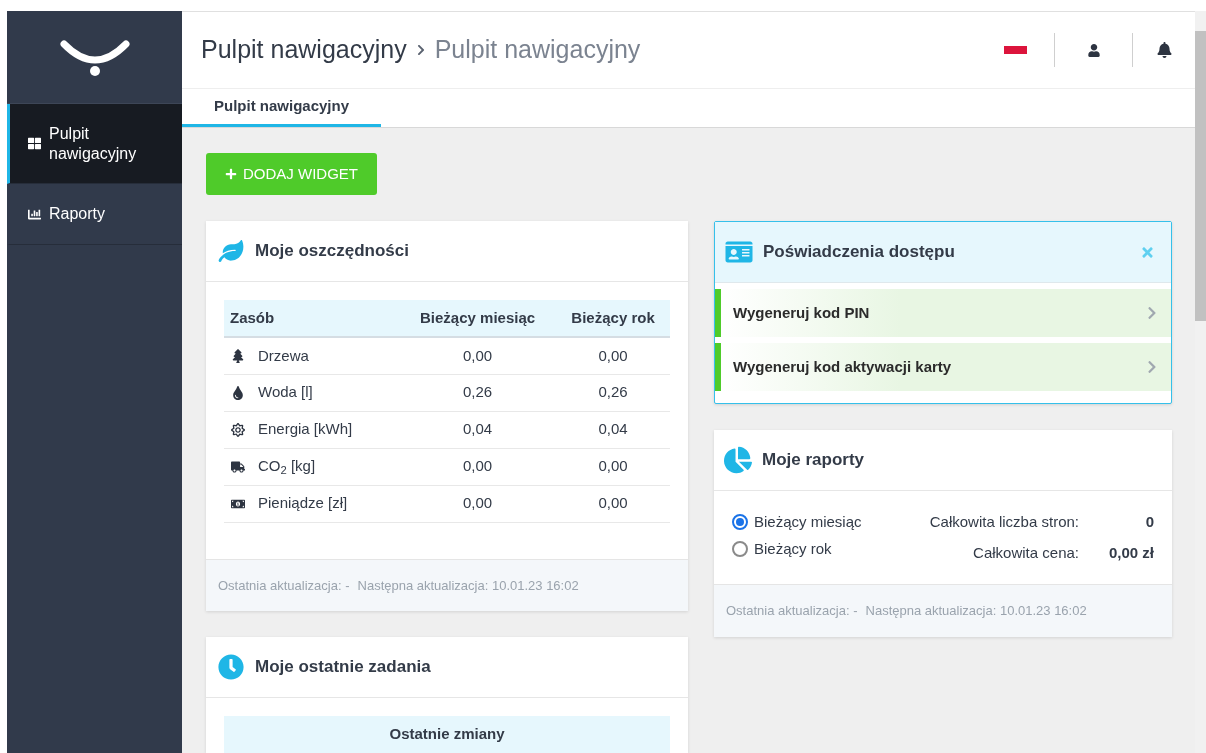 The image size is (1206, 753). I want to click on column-header: Ostatnie zmiany, so click(447, 734).